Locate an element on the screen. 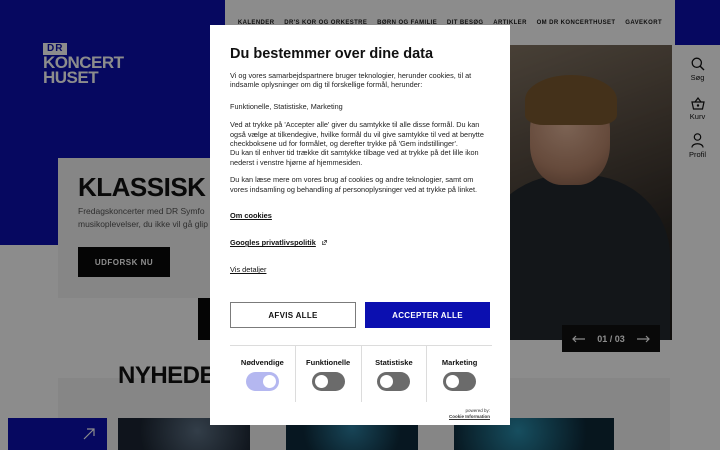  toggle-statistics is located at coordinates (394, 381).